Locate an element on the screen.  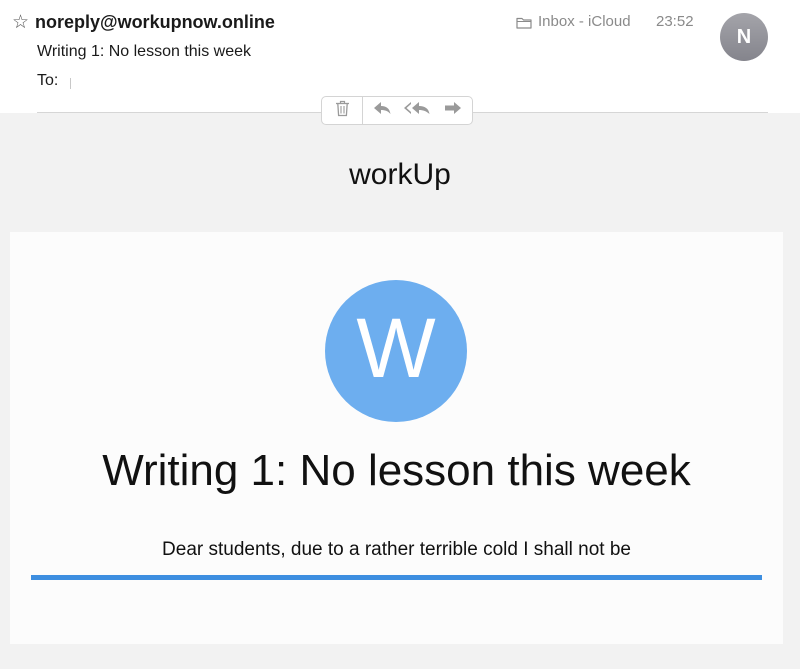
trash-icon is located at coordinates (342, 111).